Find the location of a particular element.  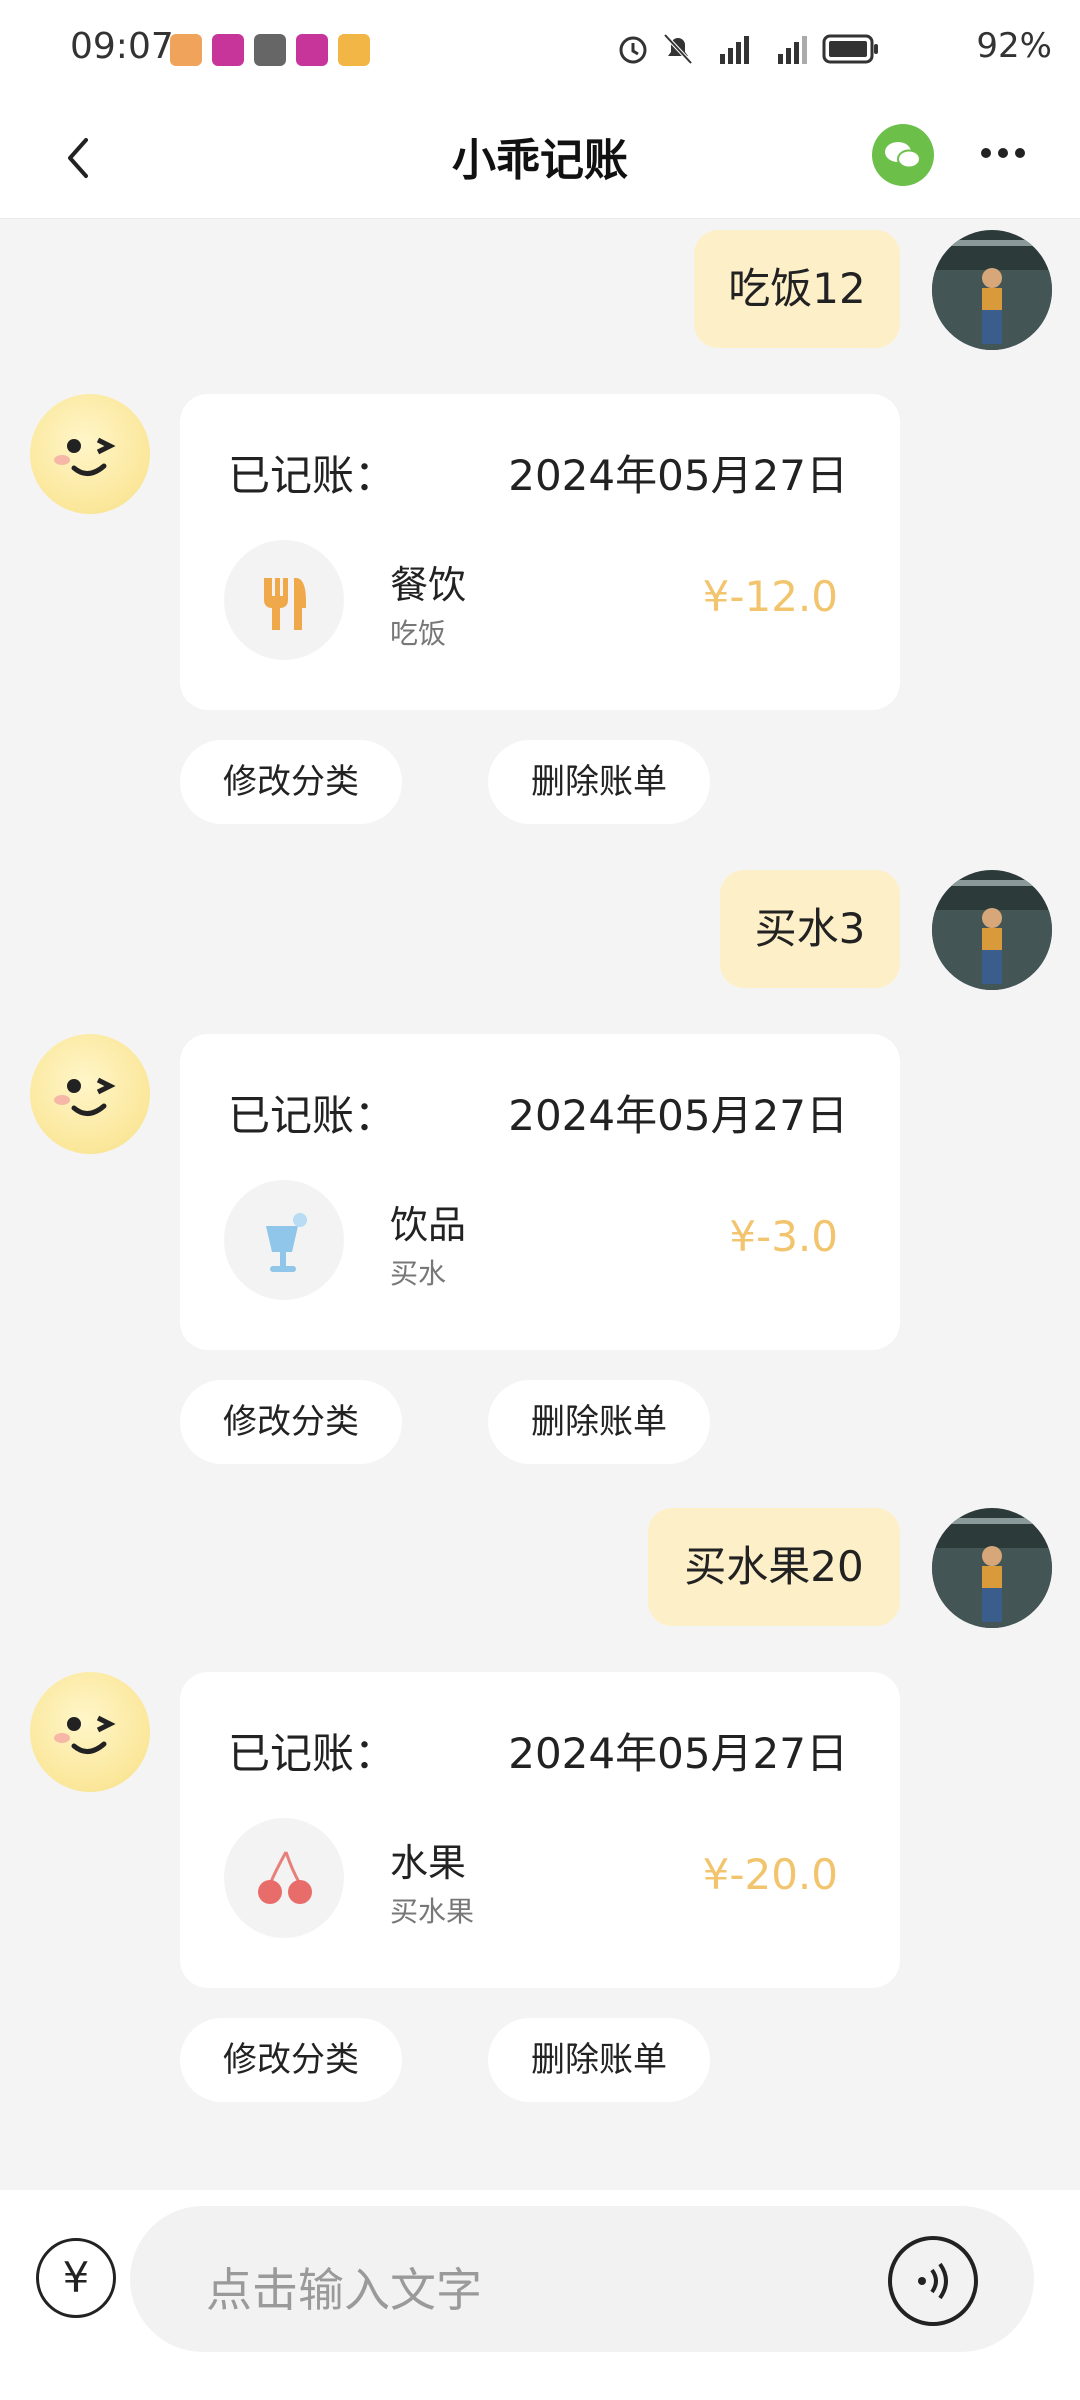

user-message-bubble: 买水3 is located at coordinates (810, 929).